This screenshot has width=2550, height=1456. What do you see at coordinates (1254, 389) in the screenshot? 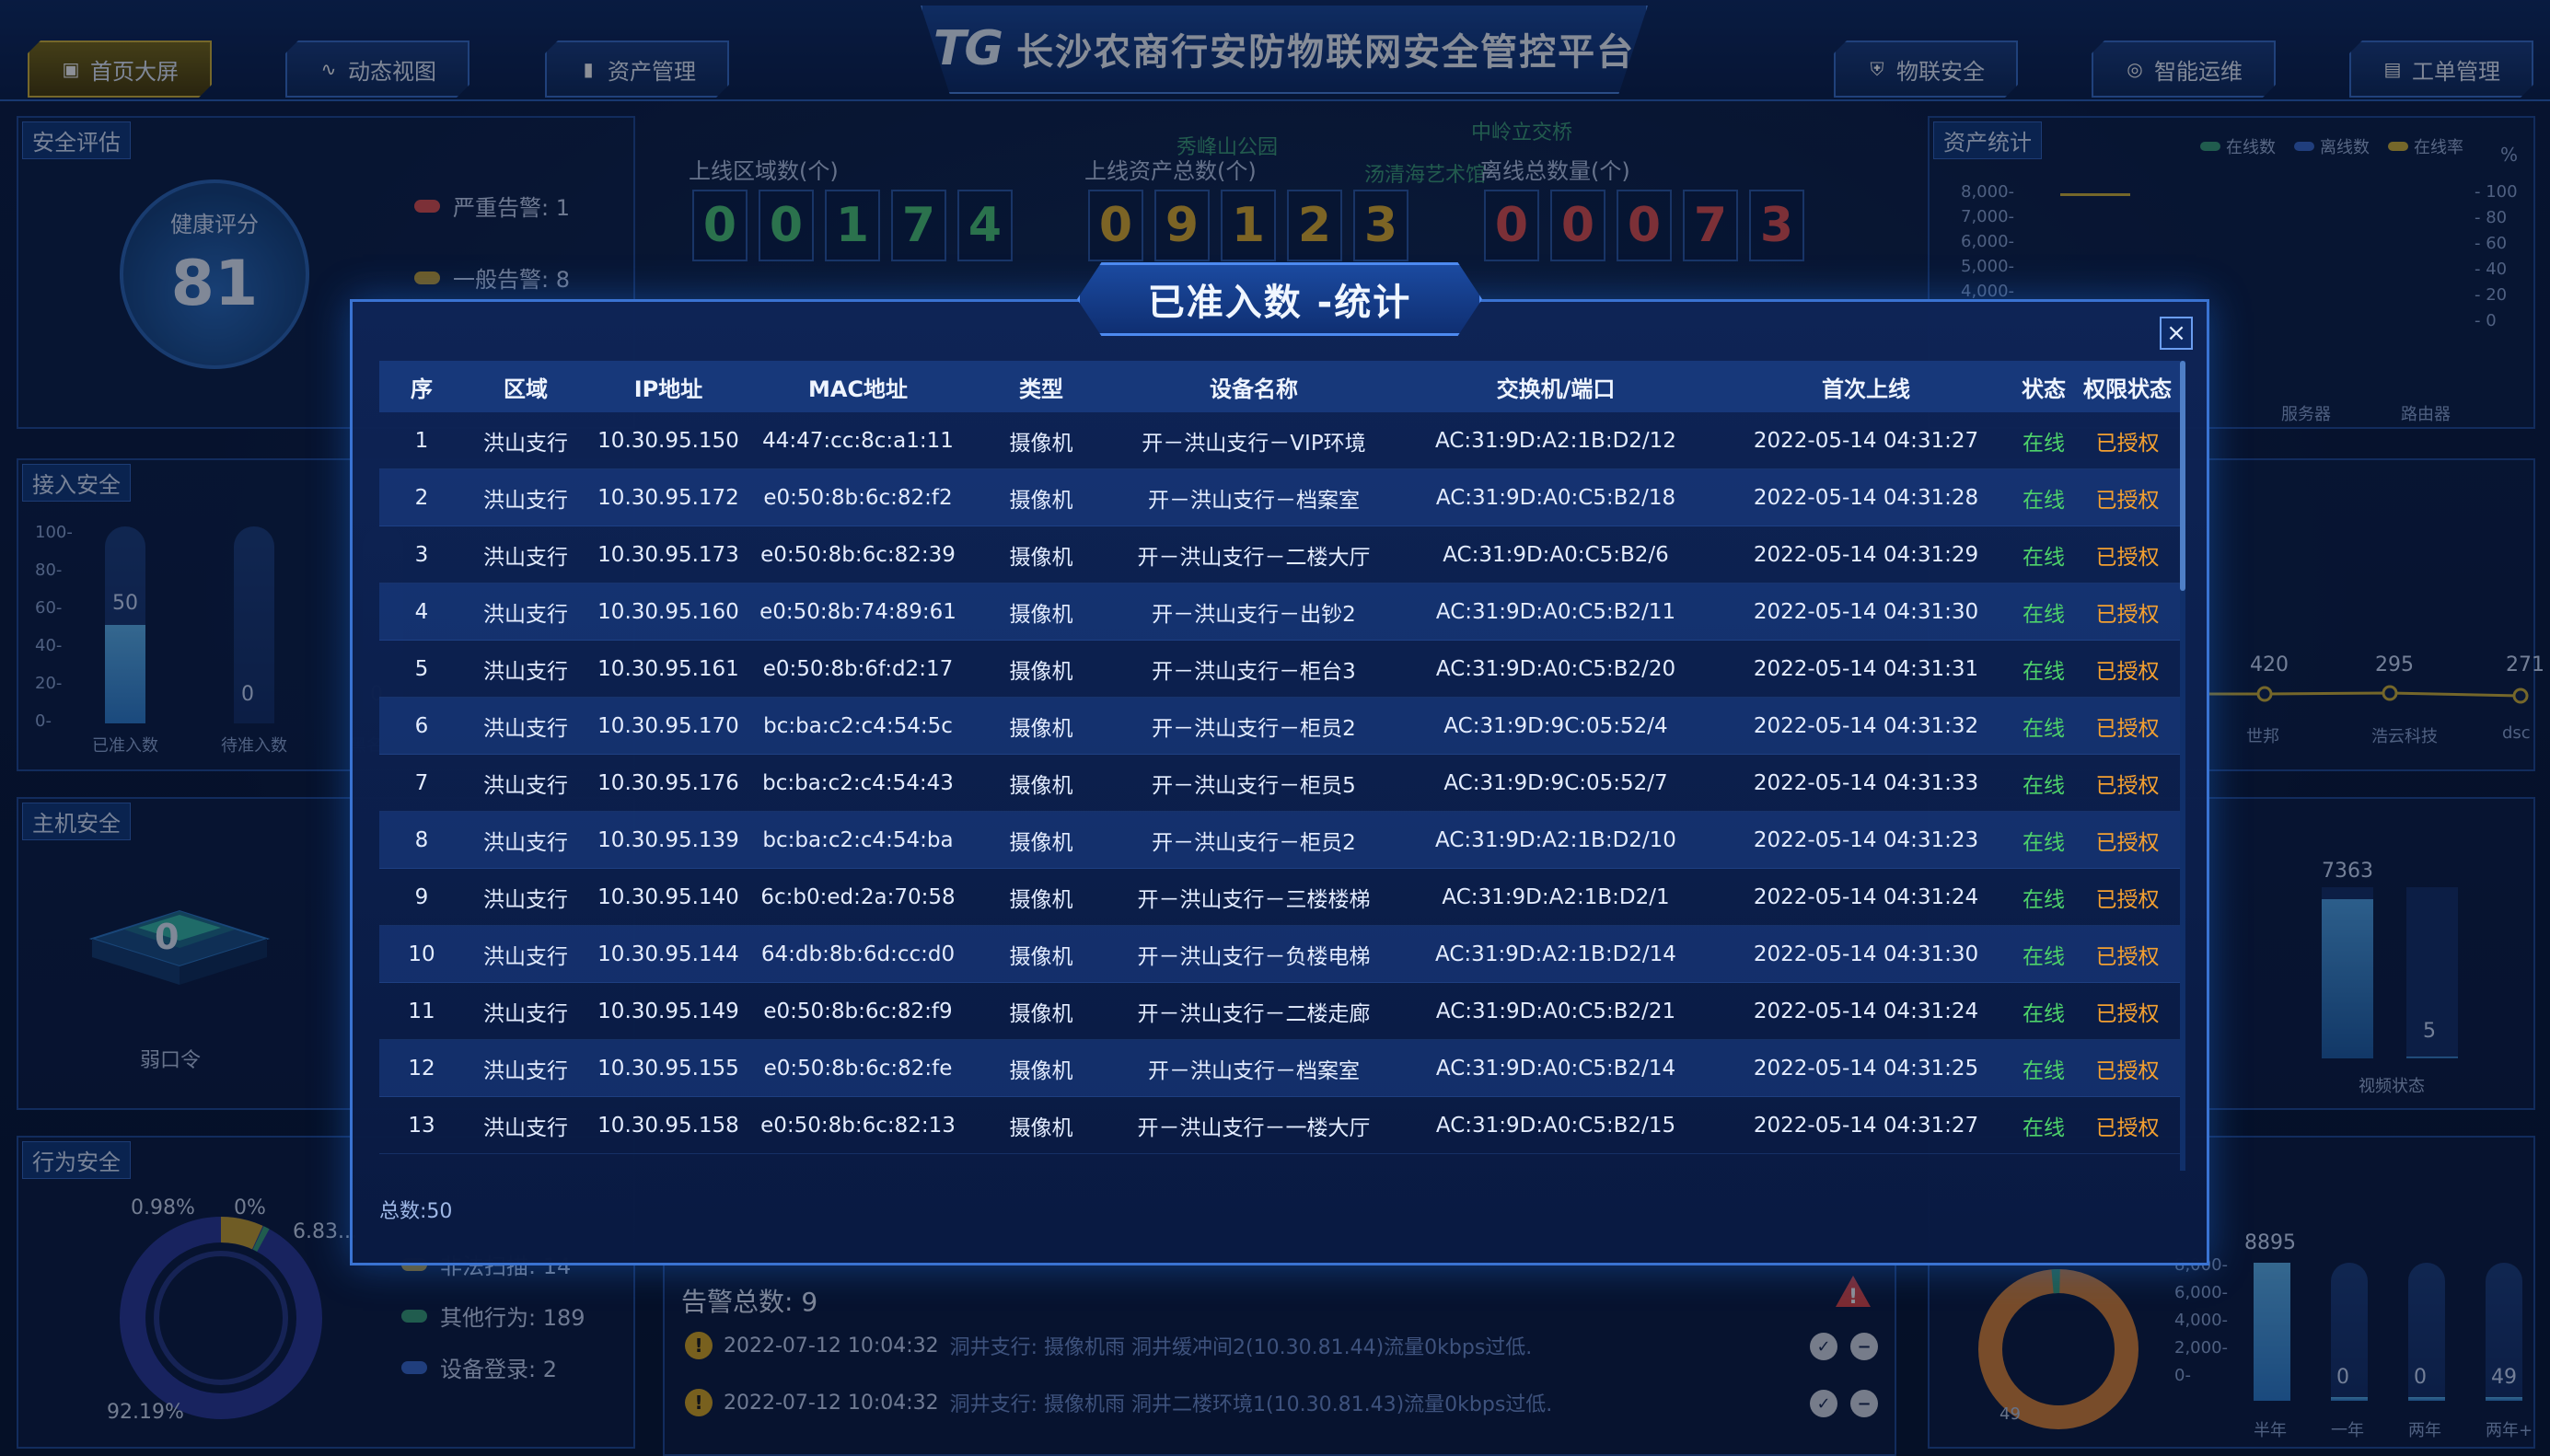
I see `column-header: 设备名称` at bounding box center [1254, 389].